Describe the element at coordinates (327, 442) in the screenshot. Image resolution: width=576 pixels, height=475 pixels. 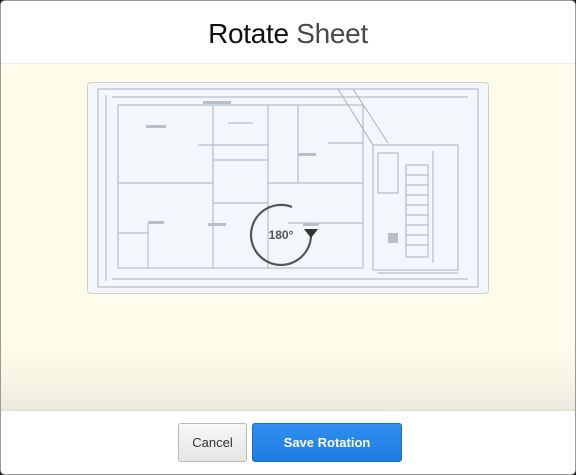
I see `save-rotation-button: Save Rotation` at that location.